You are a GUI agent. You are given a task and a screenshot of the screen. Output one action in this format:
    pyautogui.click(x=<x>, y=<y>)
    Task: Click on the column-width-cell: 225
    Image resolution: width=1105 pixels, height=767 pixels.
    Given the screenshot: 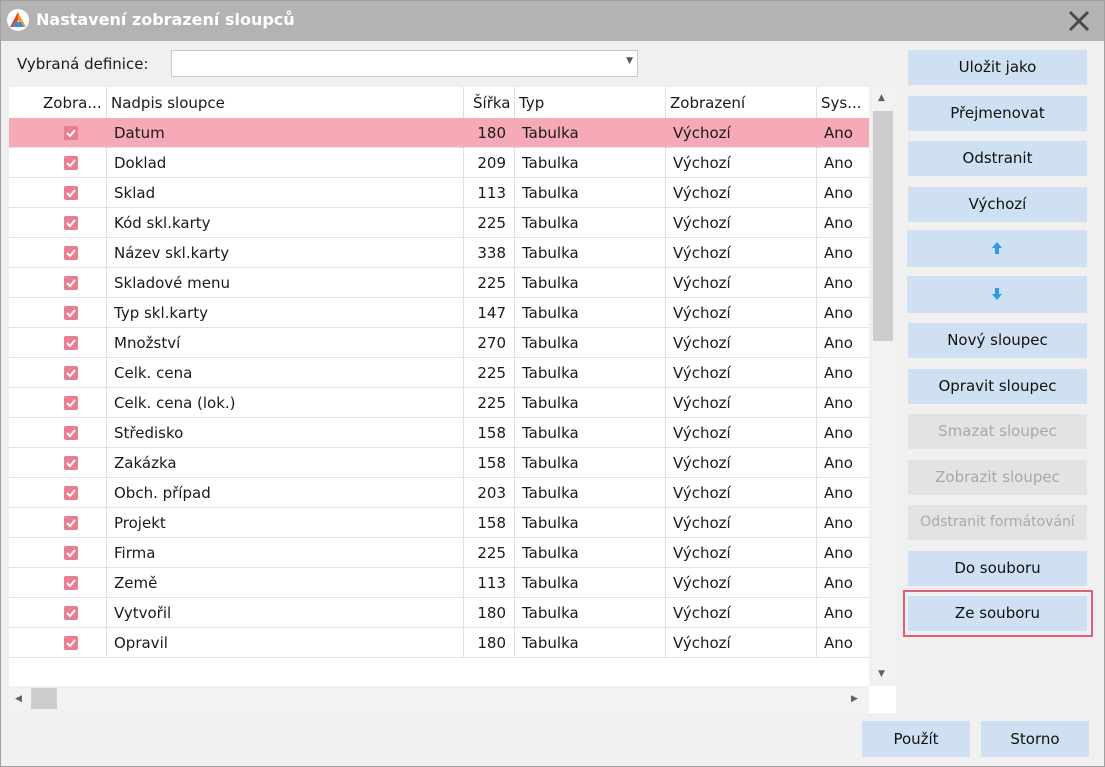 What is the action you would take?
    pyautogui.click(x=489, y=403)
    